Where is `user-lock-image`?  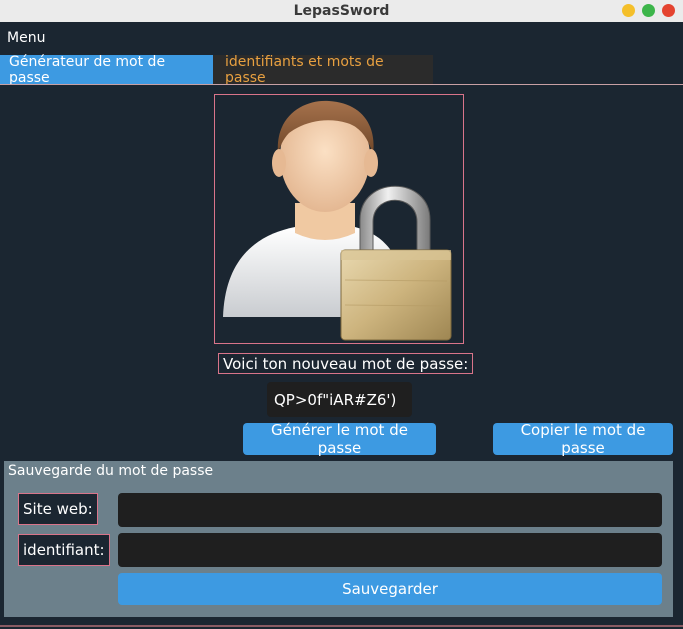 user-lock-image is located at coordinates (339, 219).